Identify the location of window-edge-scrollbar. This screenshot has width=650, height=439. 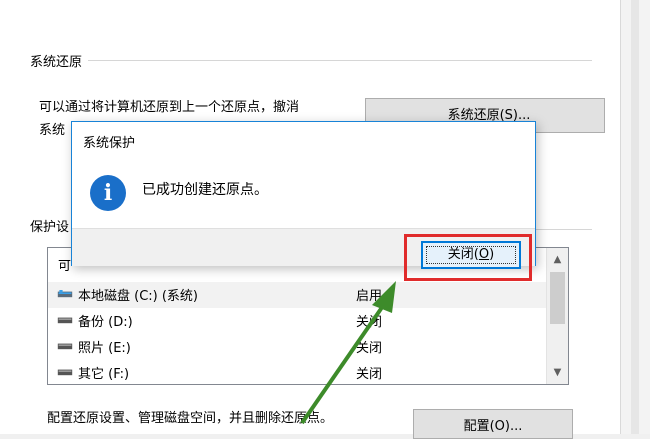
(635, 217).